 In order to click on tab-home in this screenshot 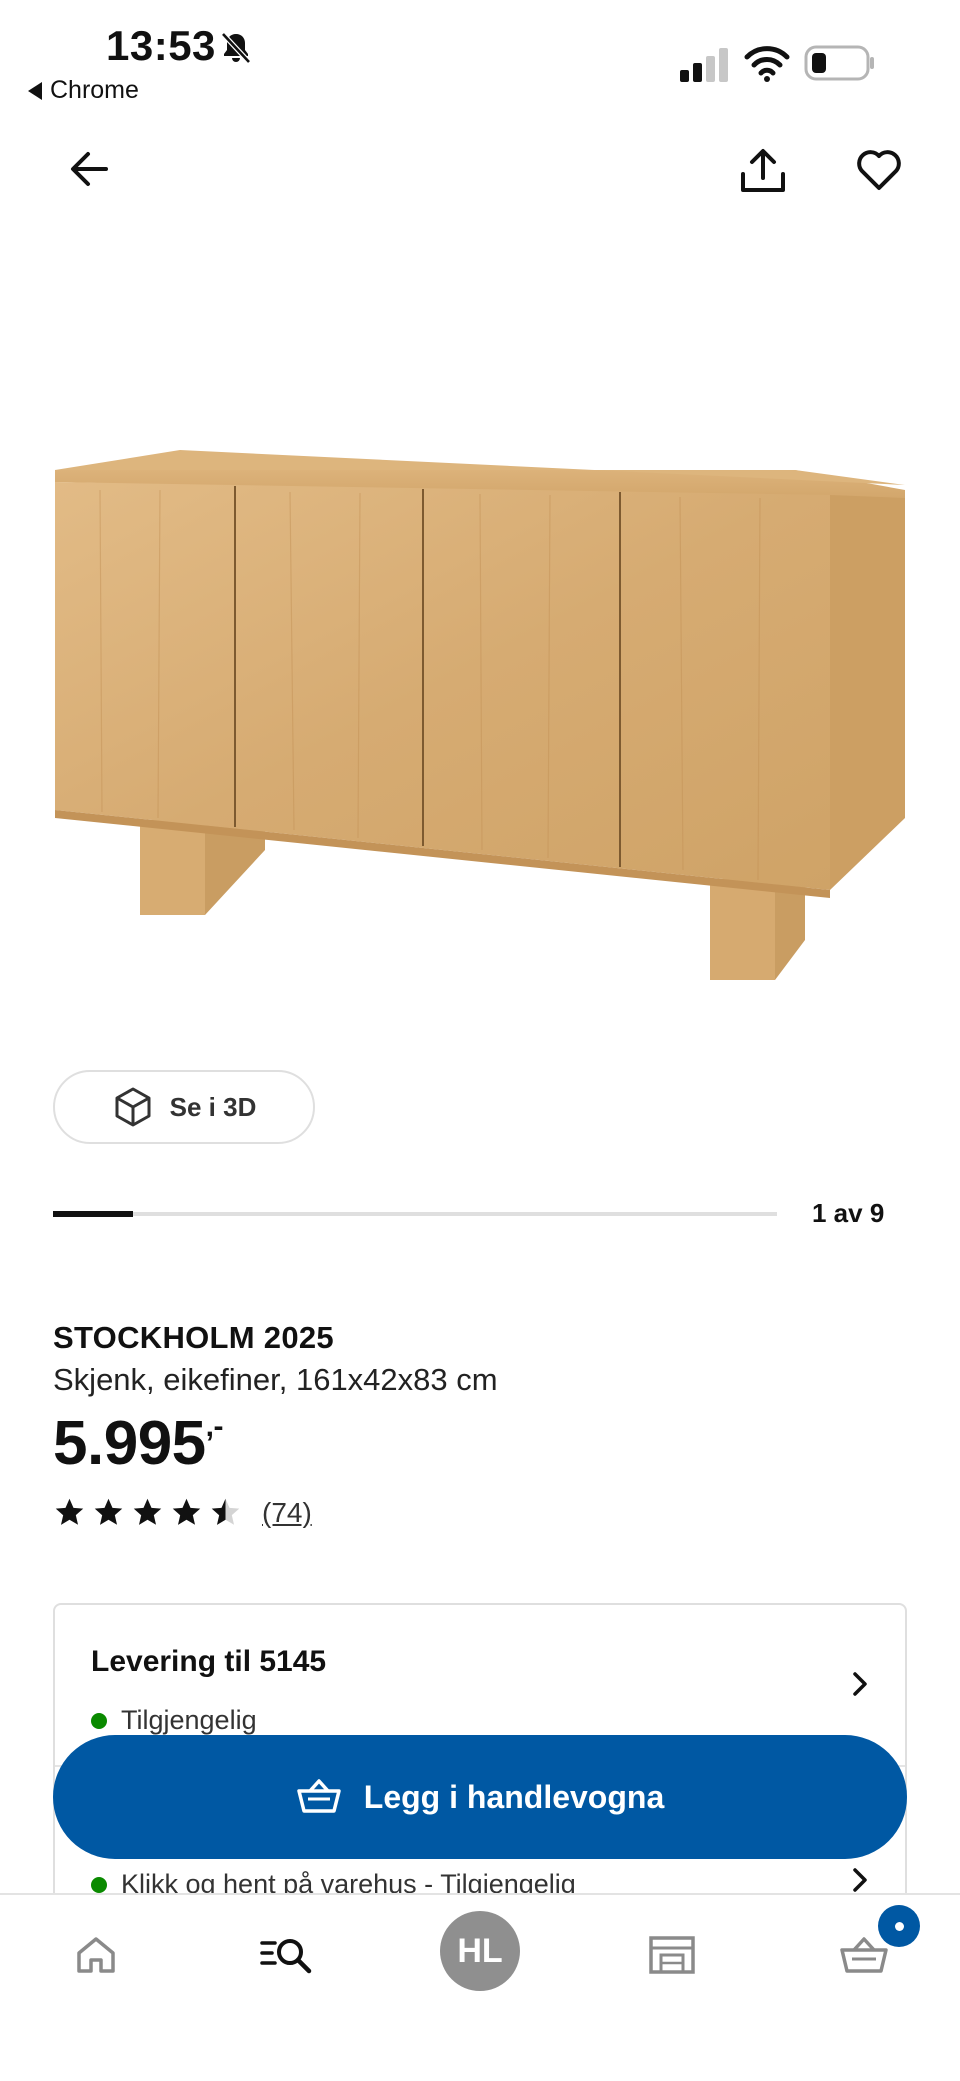, I will do `click(96, 1955)`.